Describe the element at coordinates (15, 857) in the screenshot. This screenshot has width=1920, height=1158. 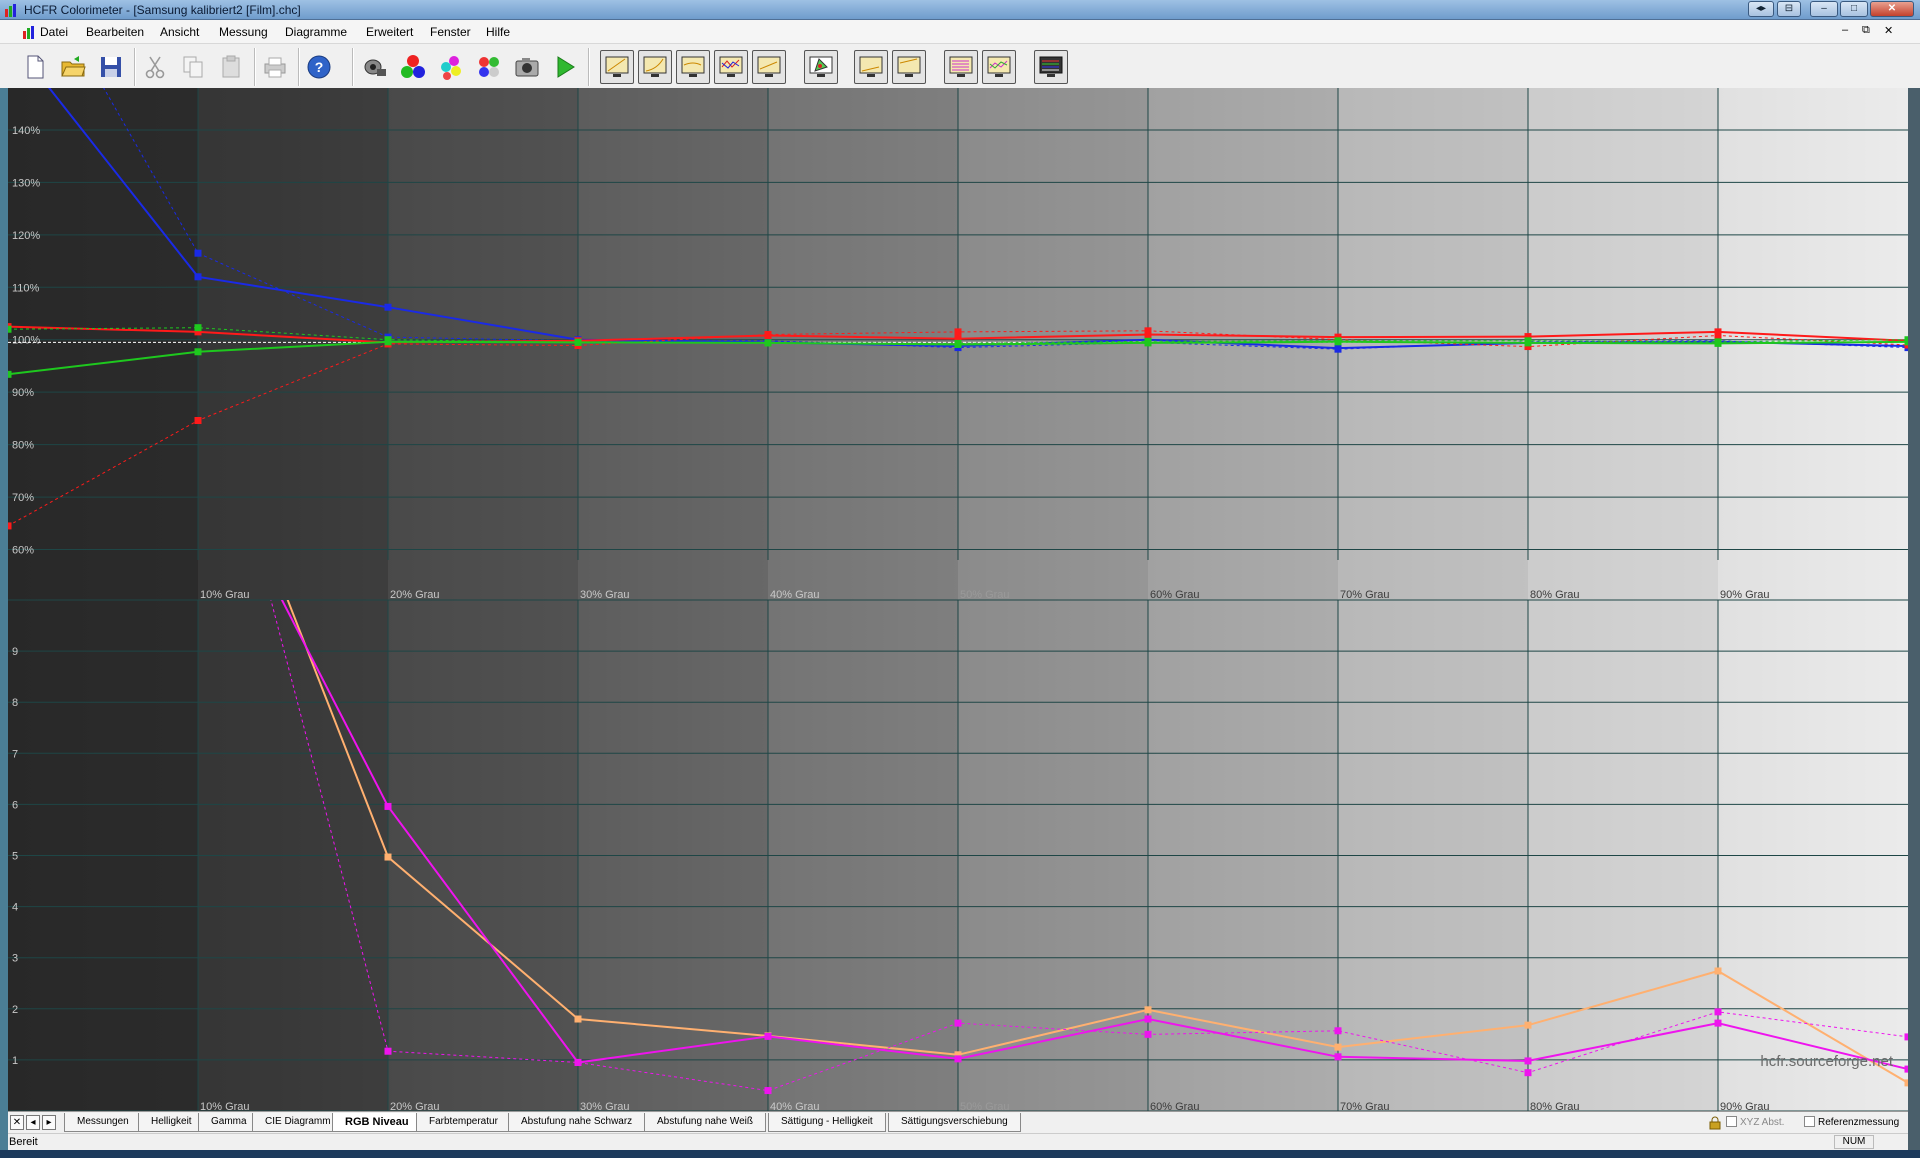
I see `y-tick-label: 5` at that location.